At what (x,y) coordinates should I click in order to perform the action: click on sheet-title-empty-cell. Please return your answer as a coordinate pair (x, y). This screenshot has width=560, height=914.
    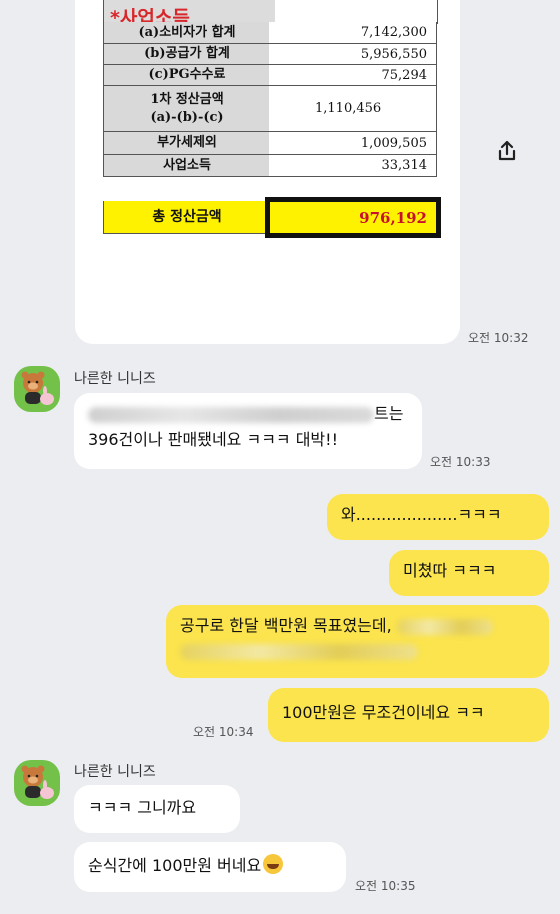
    Looking at the image, I should click on (356, 12).